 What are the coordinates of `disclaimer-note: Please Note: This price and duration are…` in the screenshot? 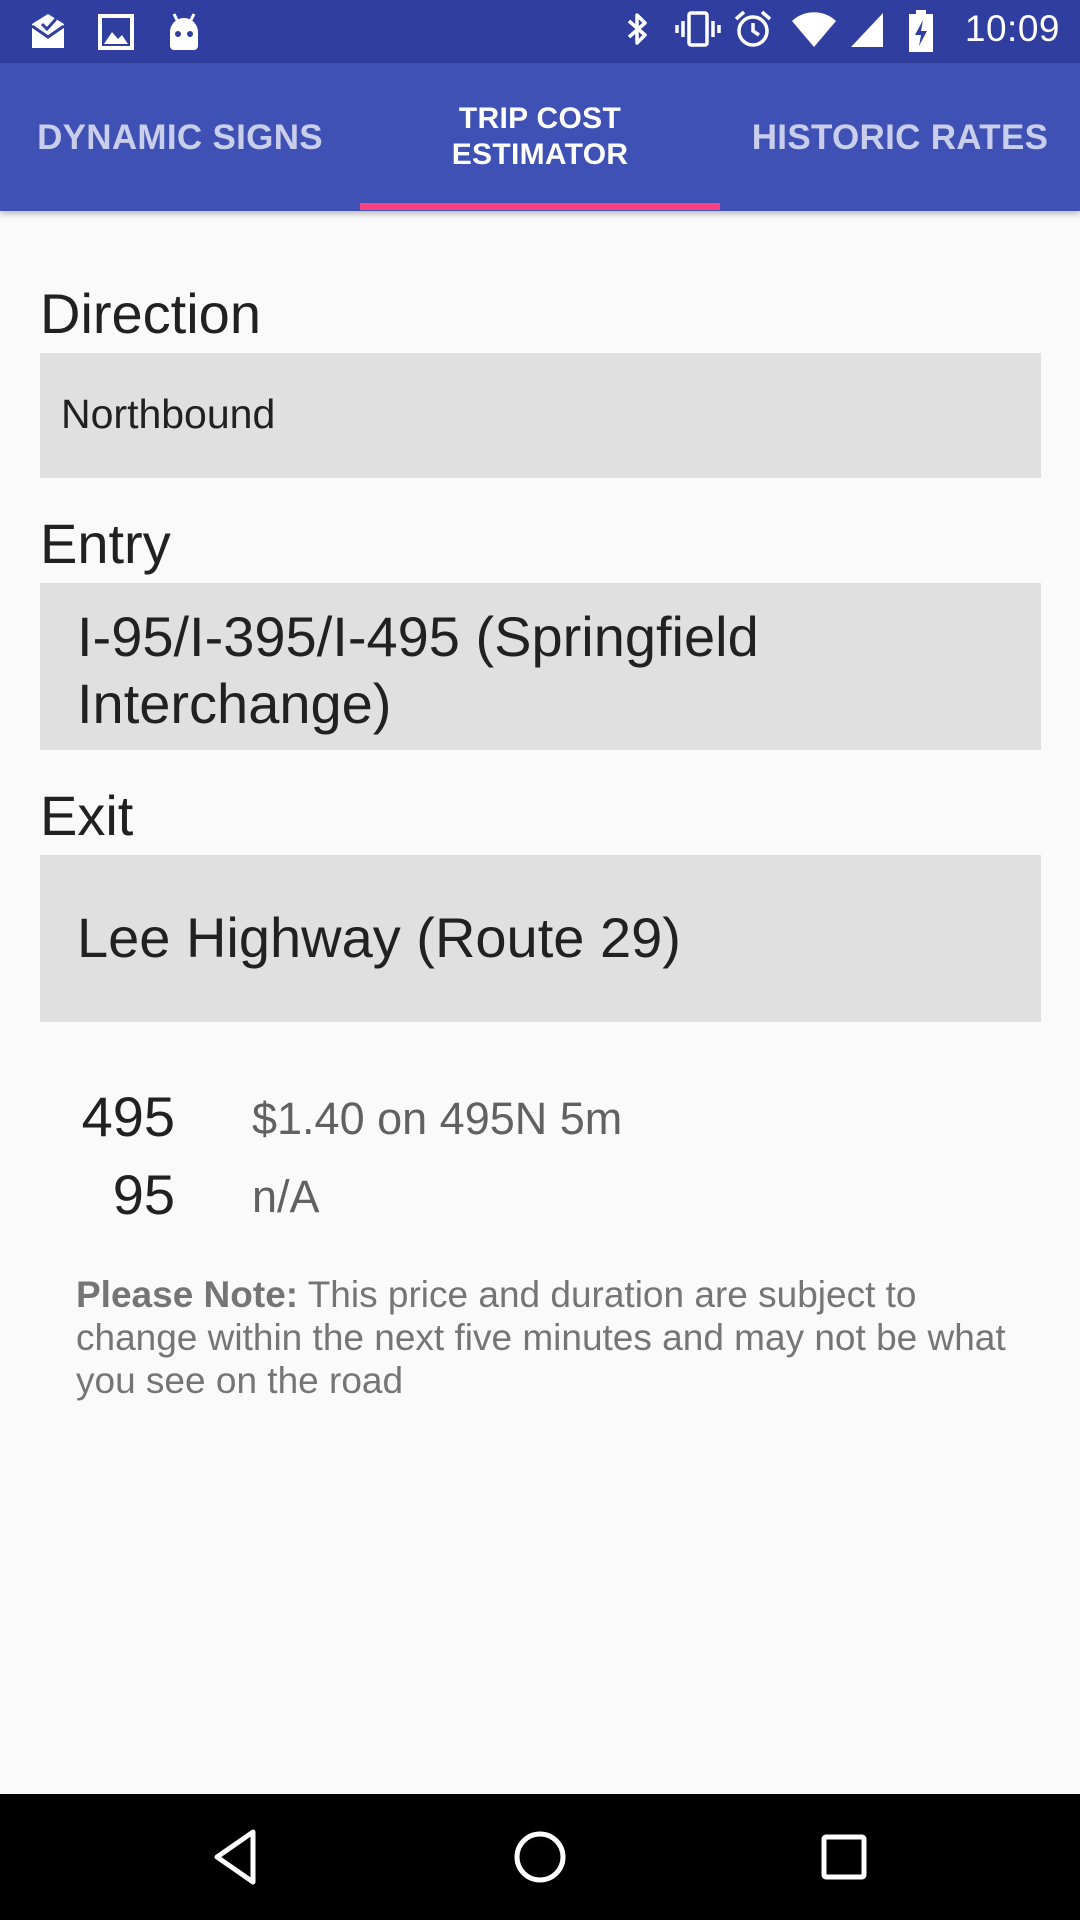 It's located at (556, 1337).